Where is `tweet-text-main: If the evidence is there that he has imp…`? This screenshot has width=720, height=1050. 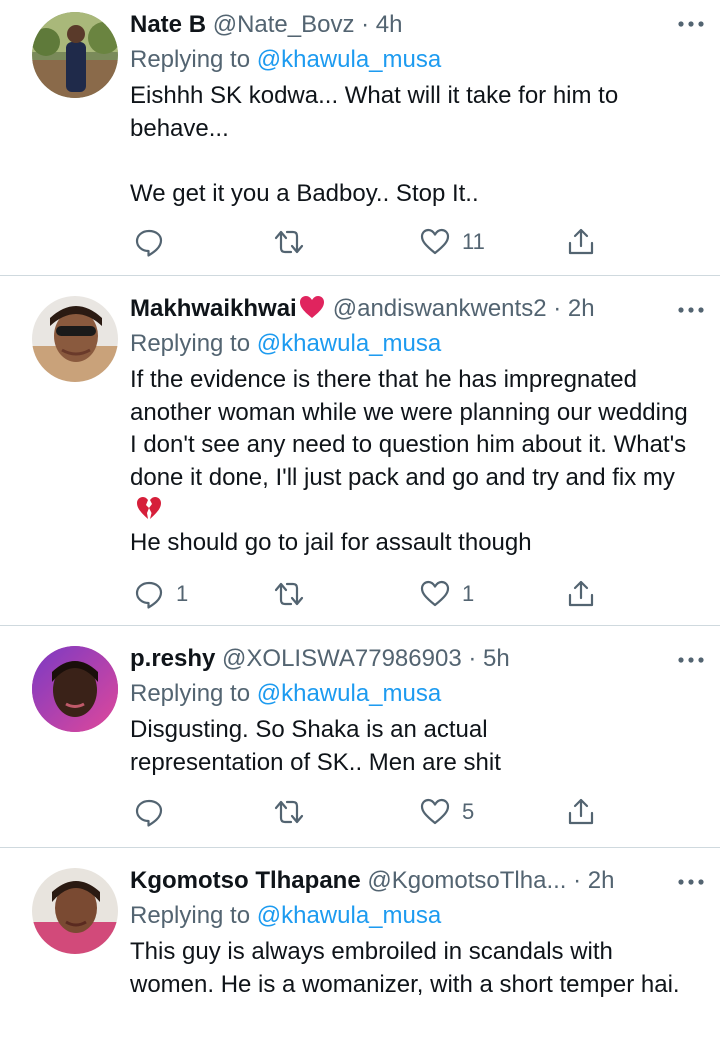 tweet-text-main: If the evidence is there that he has imp… is located at coordinates (412, 428).